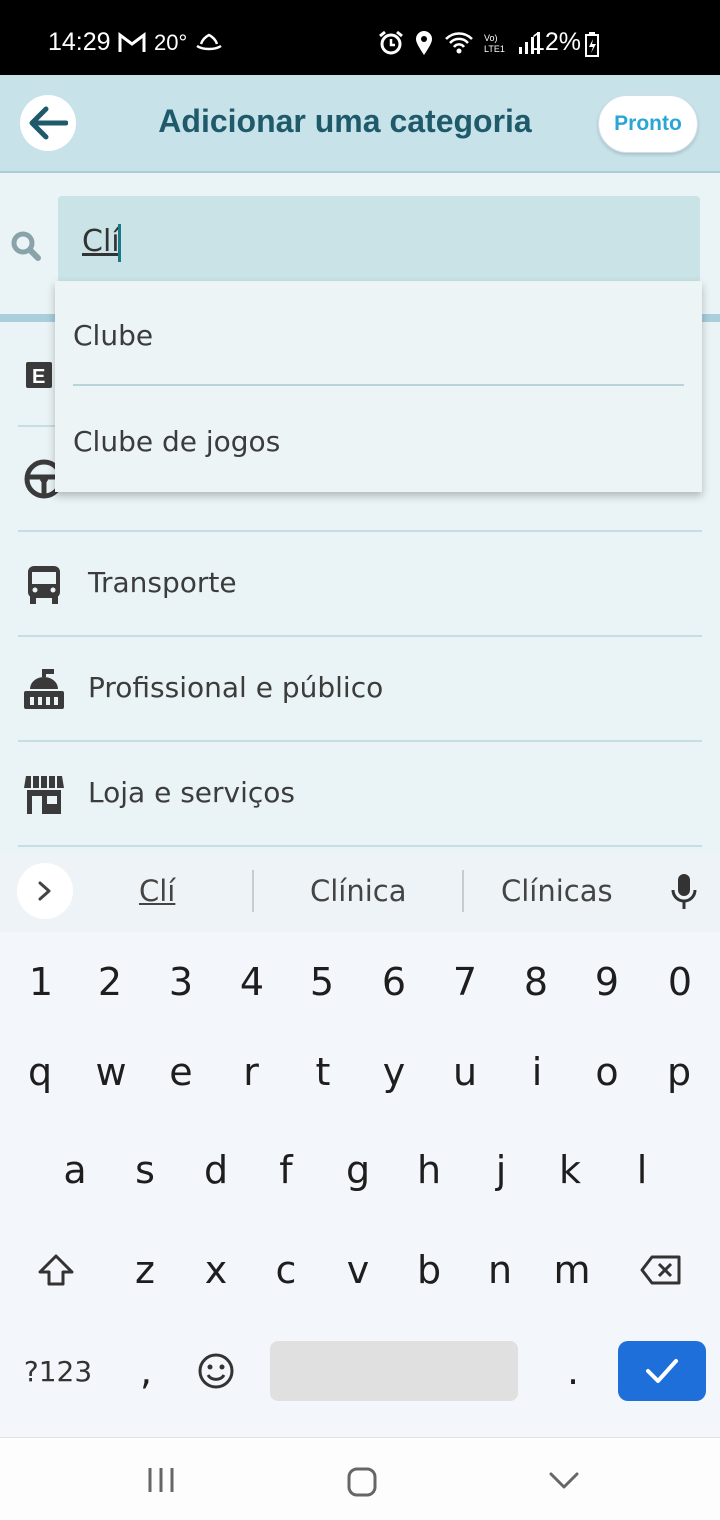  Describe the element at coordinates (642, 1170) in the screenshot. I see `key-l: l` at that location.